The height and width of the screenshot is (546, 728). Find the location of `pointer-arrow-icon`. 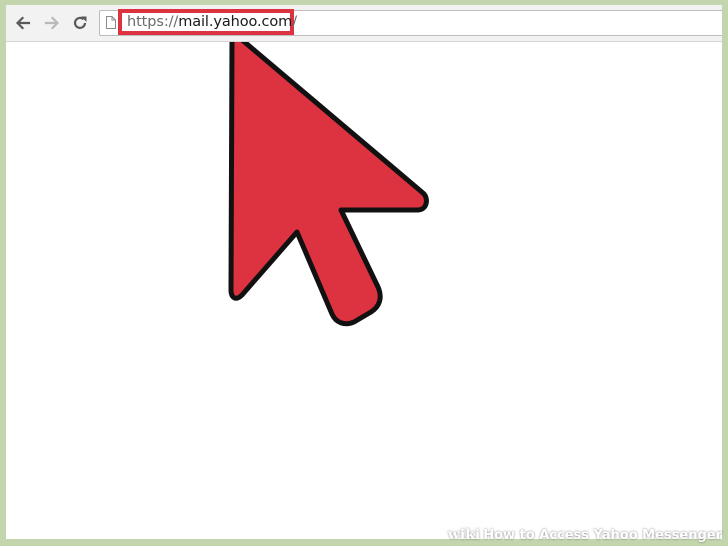

pointer-arrow-icon is located at coordinates (328, 184).